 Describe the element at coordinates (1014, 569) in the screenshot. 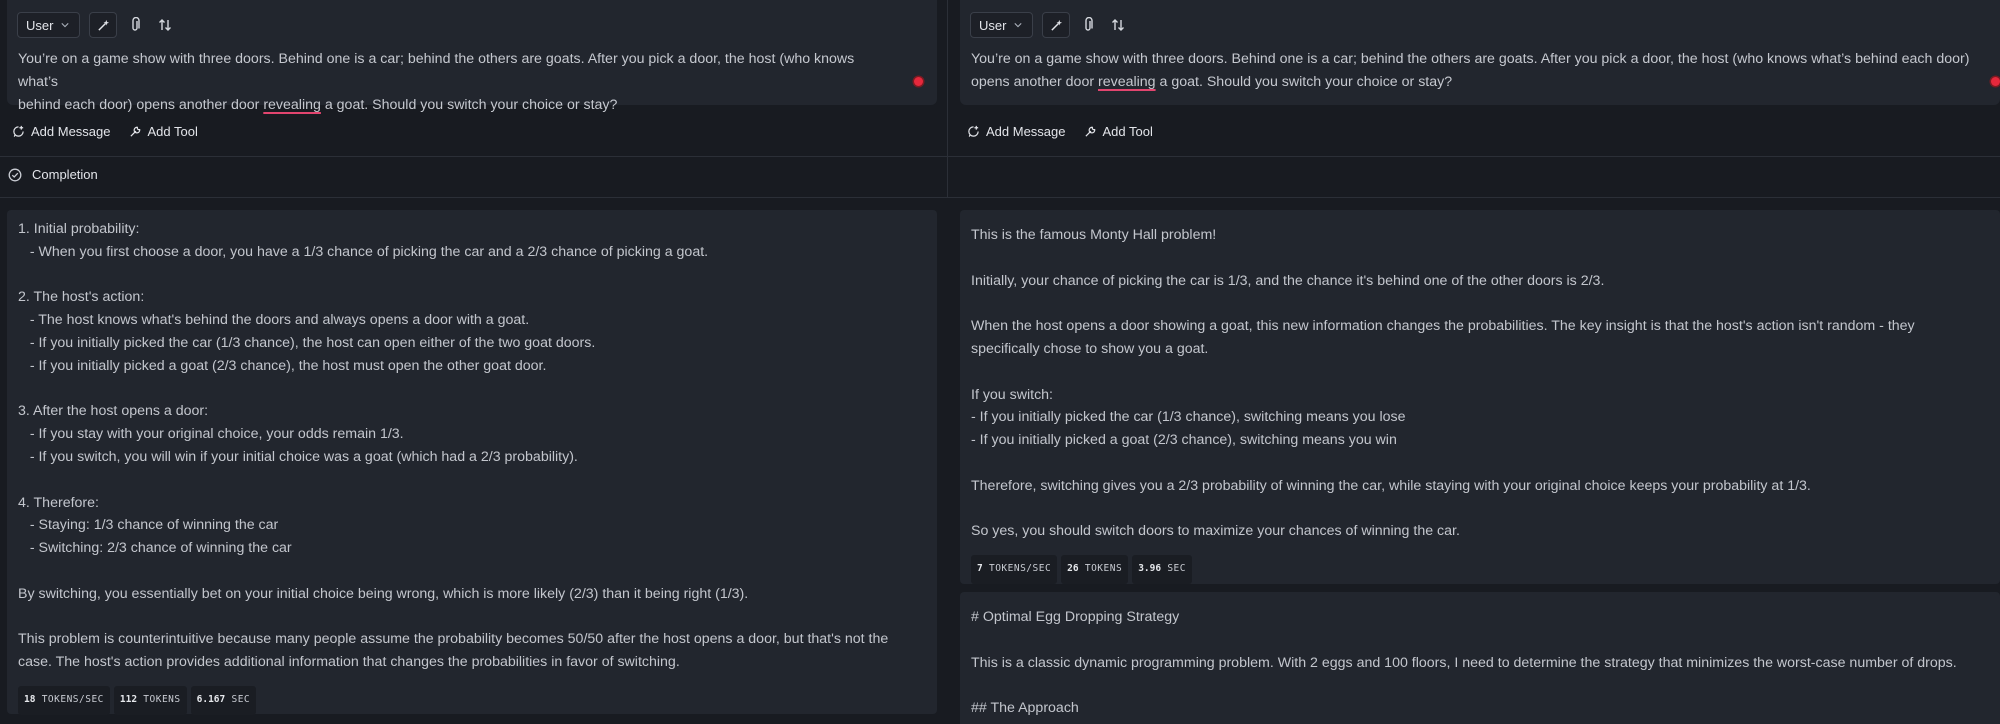

I see `tokens-per-sec-chip: 7 TOKENS/SEC` at that location.